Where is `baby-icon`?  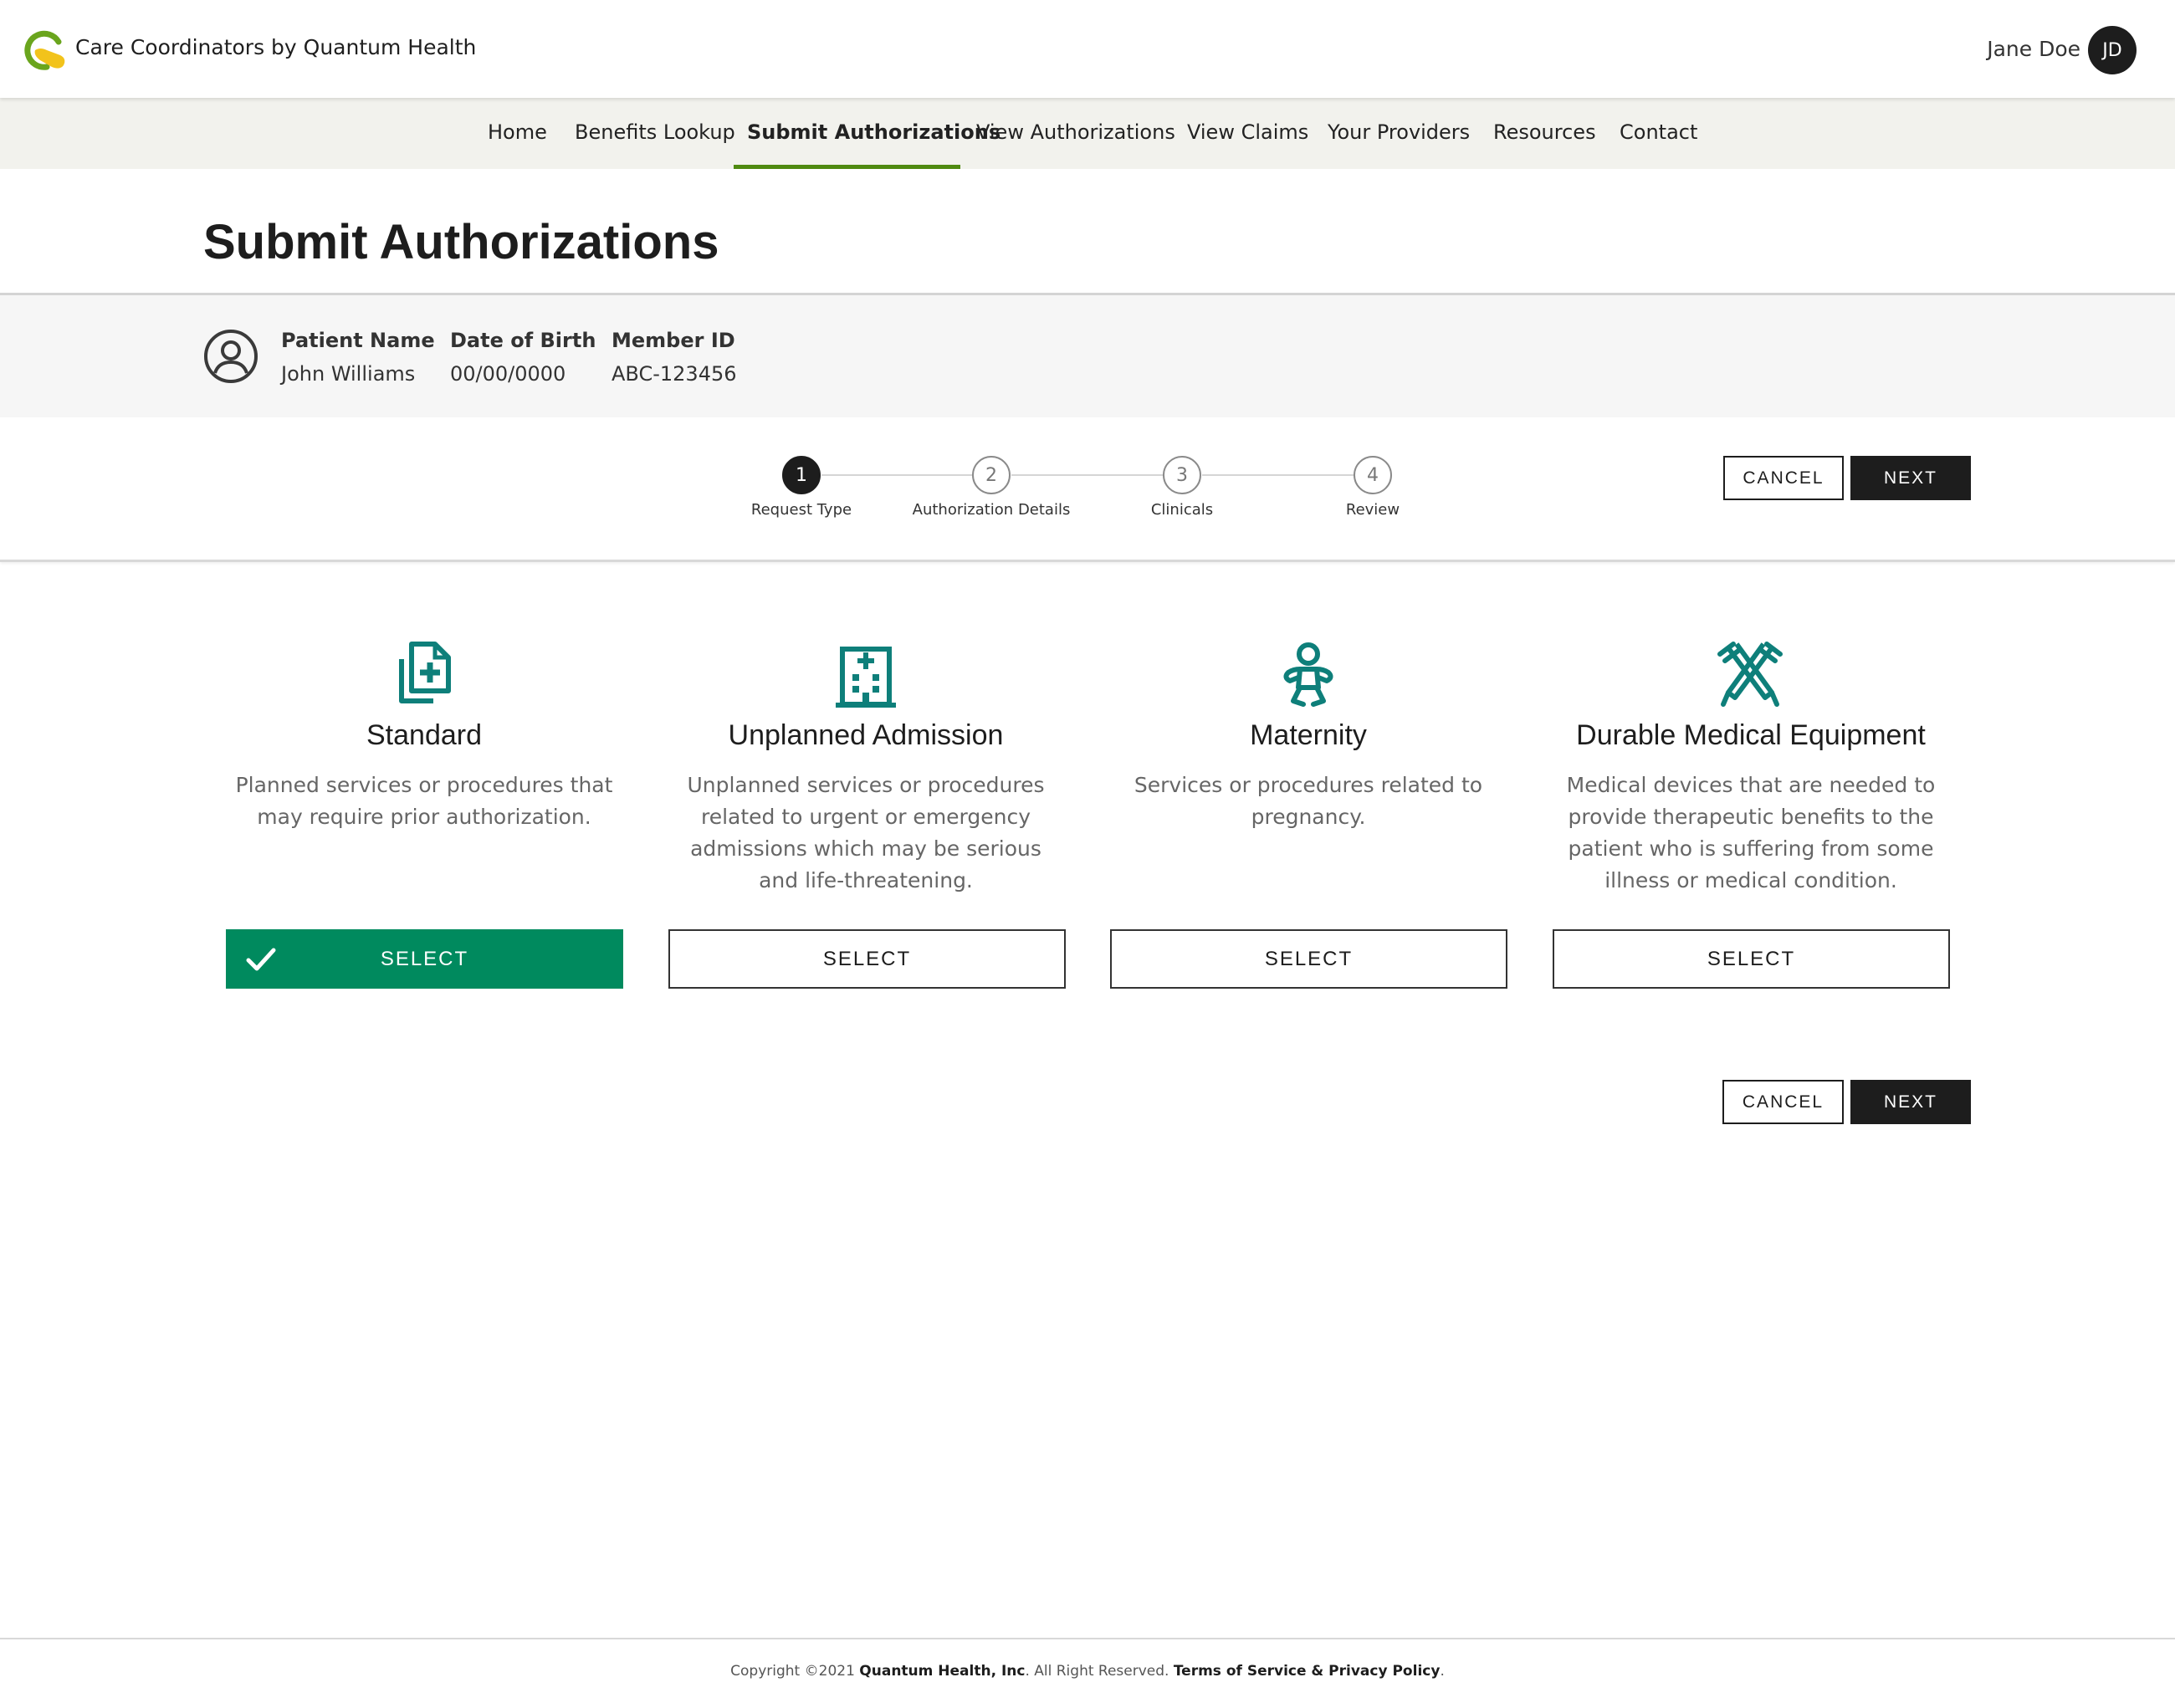 baby-icon is located at coordinates (1308, 674).